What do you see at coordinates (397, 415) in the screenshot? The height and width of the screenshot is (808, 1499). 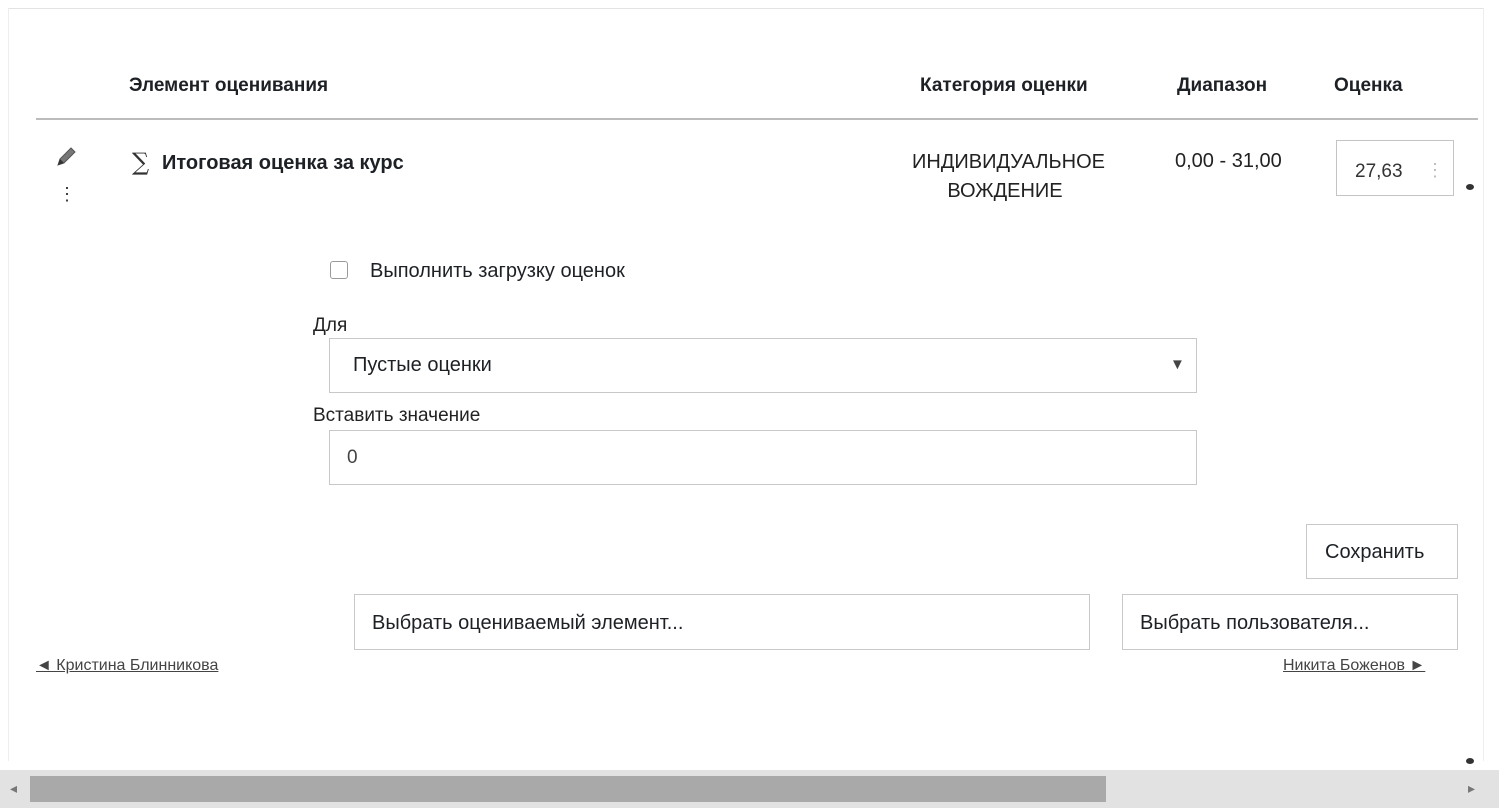 I see `insert-value-label: Вставить значение` at bounding box center [397, 415].